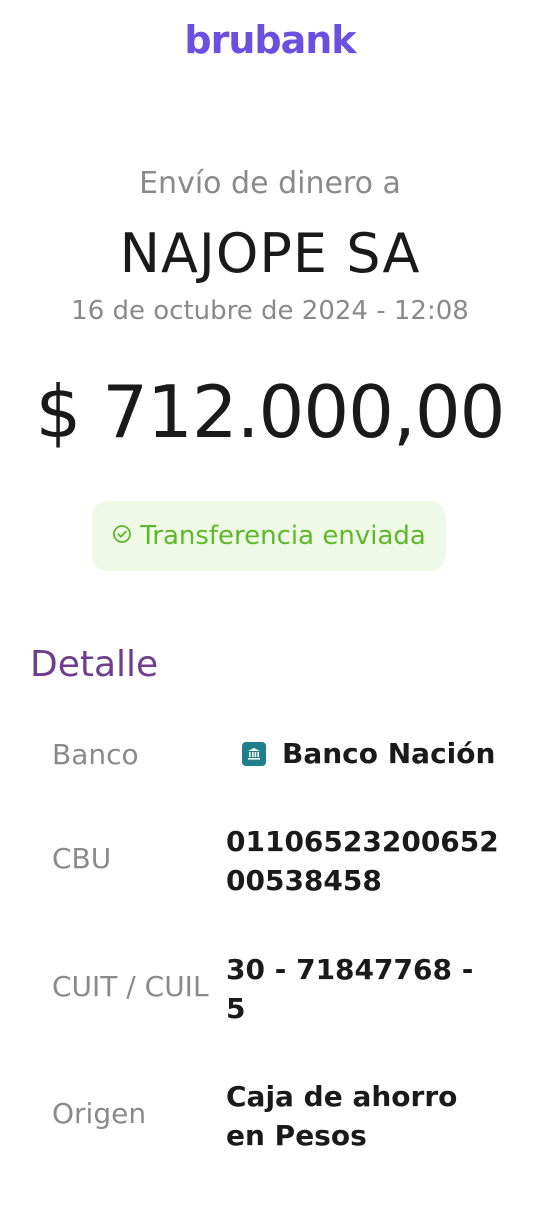 Image resolution: width=540 pixels, height=1206 pixels. What do you see at coordinates (270, 253) in the screenshot?
I see `recipient-name: NAJOPE SA` at bounding box center [270, 253].